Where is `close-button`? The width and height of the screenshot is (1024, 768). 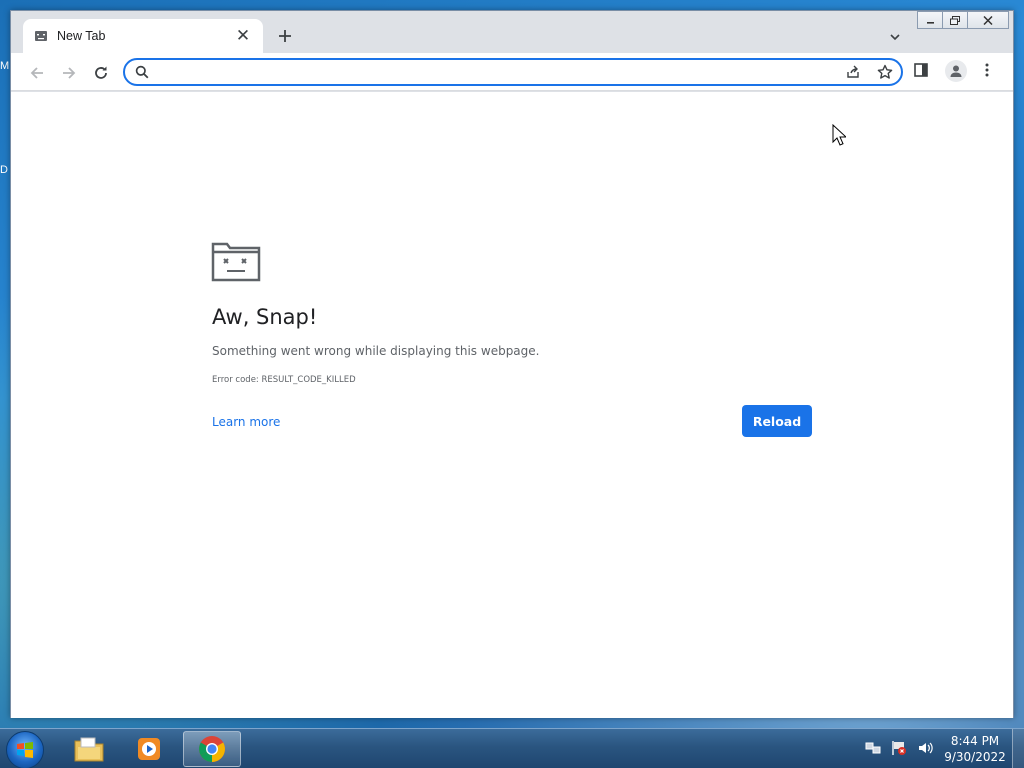
close-button is located at coordinates (988, 20).